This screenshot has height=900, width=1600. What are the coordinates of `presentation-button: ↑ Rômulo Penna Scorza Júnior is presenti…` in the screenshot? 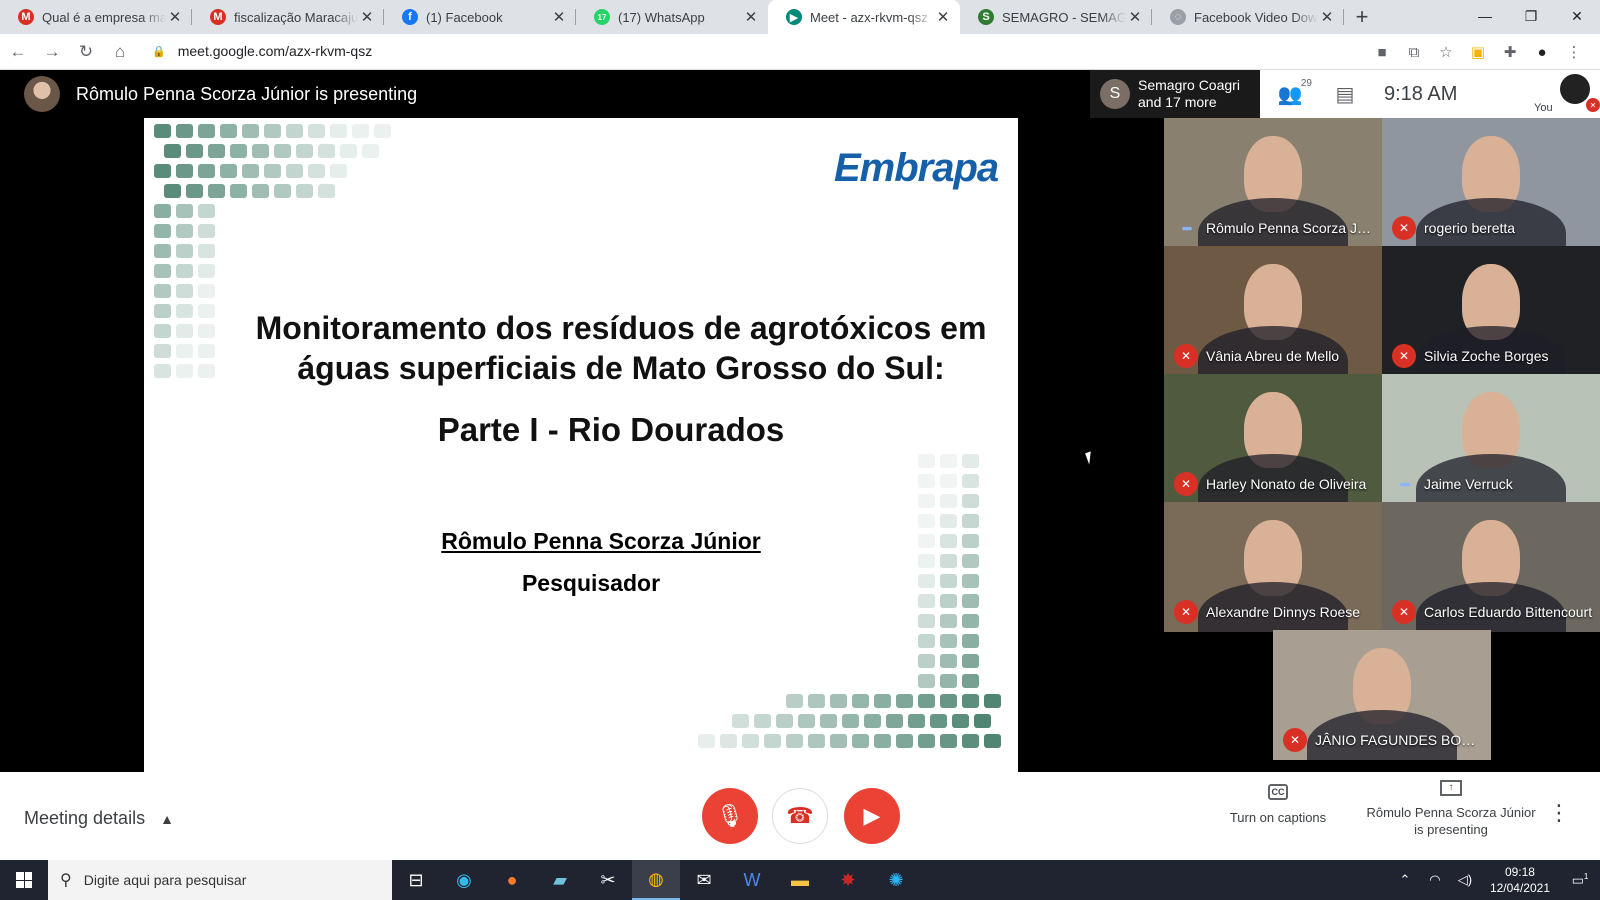 It's located at (1451, 809).